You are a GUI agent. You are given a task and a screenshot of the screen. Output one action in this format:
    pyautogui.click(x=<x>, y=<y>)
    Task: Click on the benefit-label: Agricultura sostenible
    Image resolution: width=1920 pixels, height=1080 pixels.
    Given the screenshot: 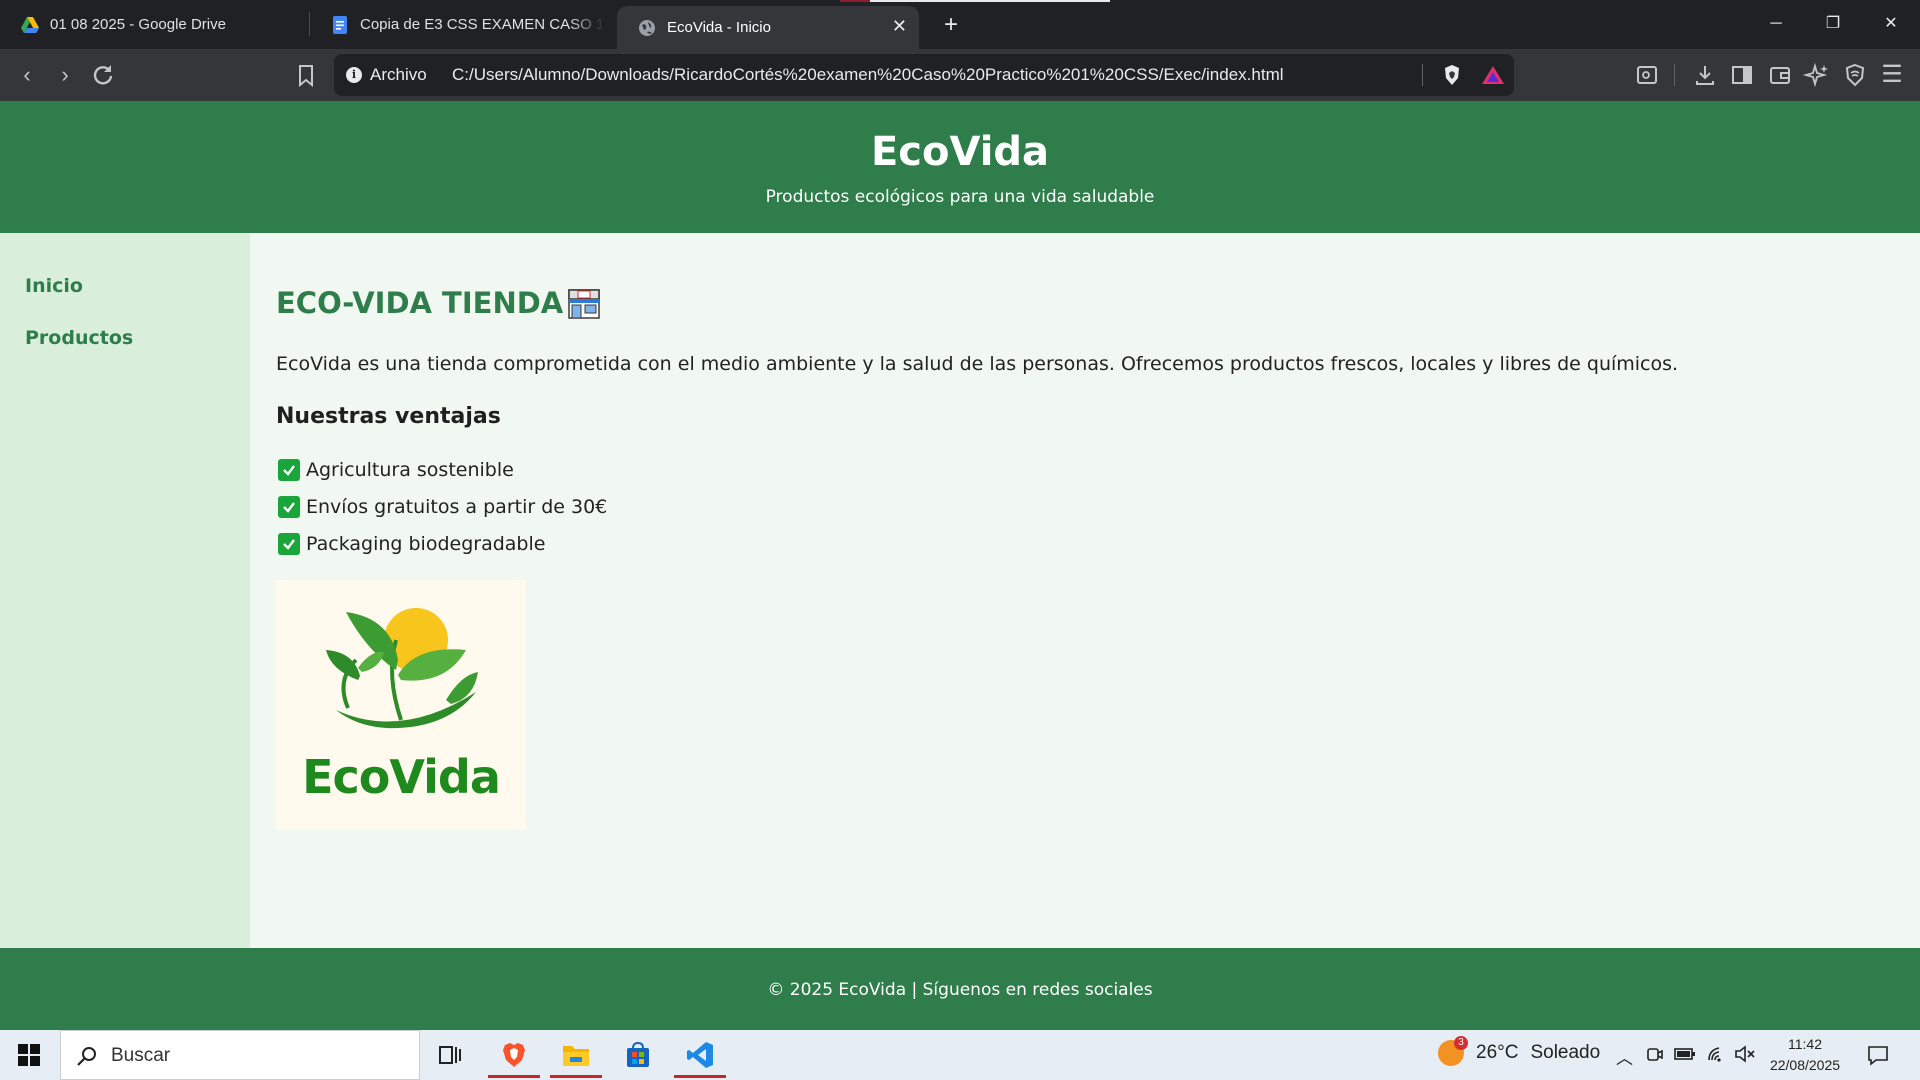 What is the action you would take?
    pyautogui.click(x=410, y=470)
    